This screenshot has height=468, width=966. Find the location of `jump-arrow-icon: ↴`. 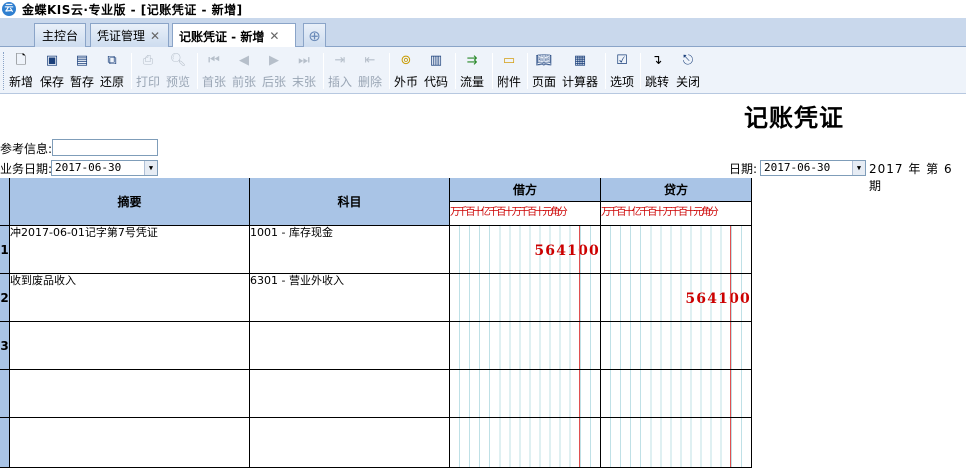

jump-arrow-icon: ↴ is located at coordinates (657, 60).